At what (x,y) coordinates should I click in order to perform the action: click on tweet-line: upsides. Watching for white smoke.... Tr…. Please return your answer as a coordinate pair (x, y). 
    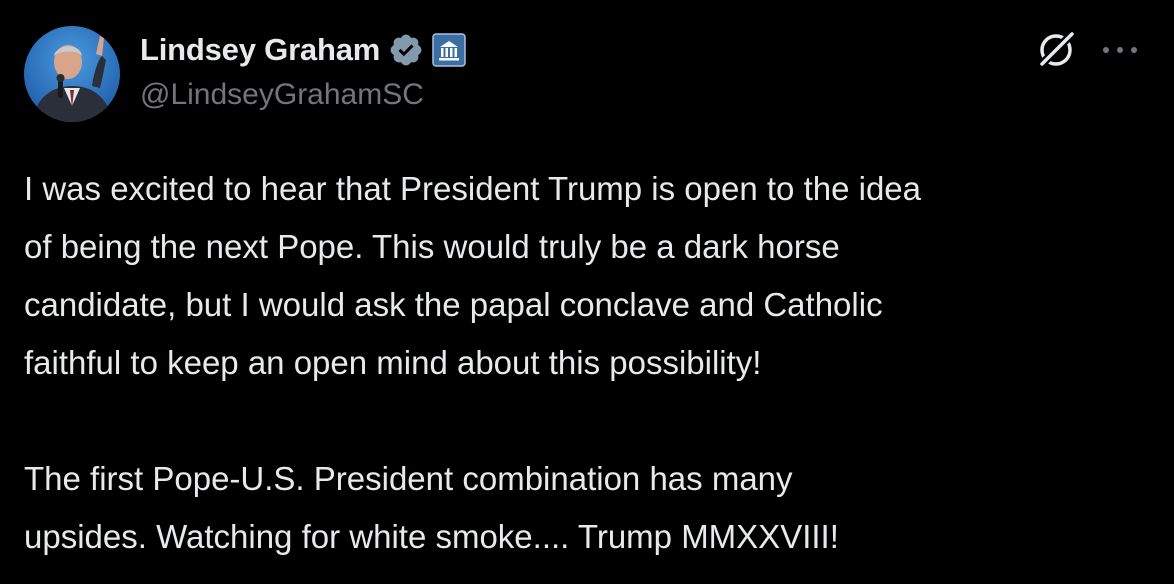
    Looking at the image, I should click on (431, 536).